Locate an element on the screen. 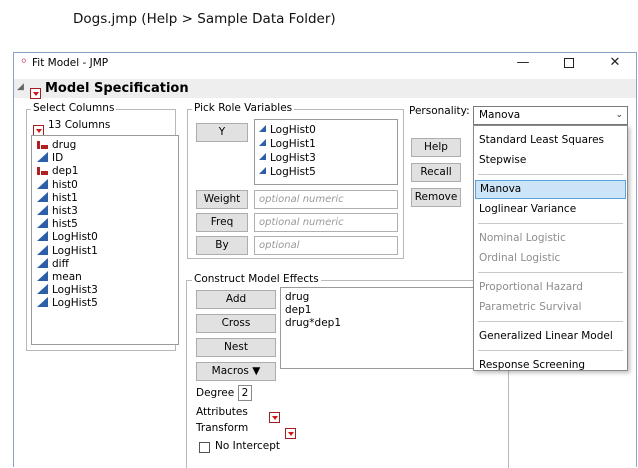 This screenshot has width=638, height=468. personality-option: Ordinal Logistic is located at coordinates (520, 258).